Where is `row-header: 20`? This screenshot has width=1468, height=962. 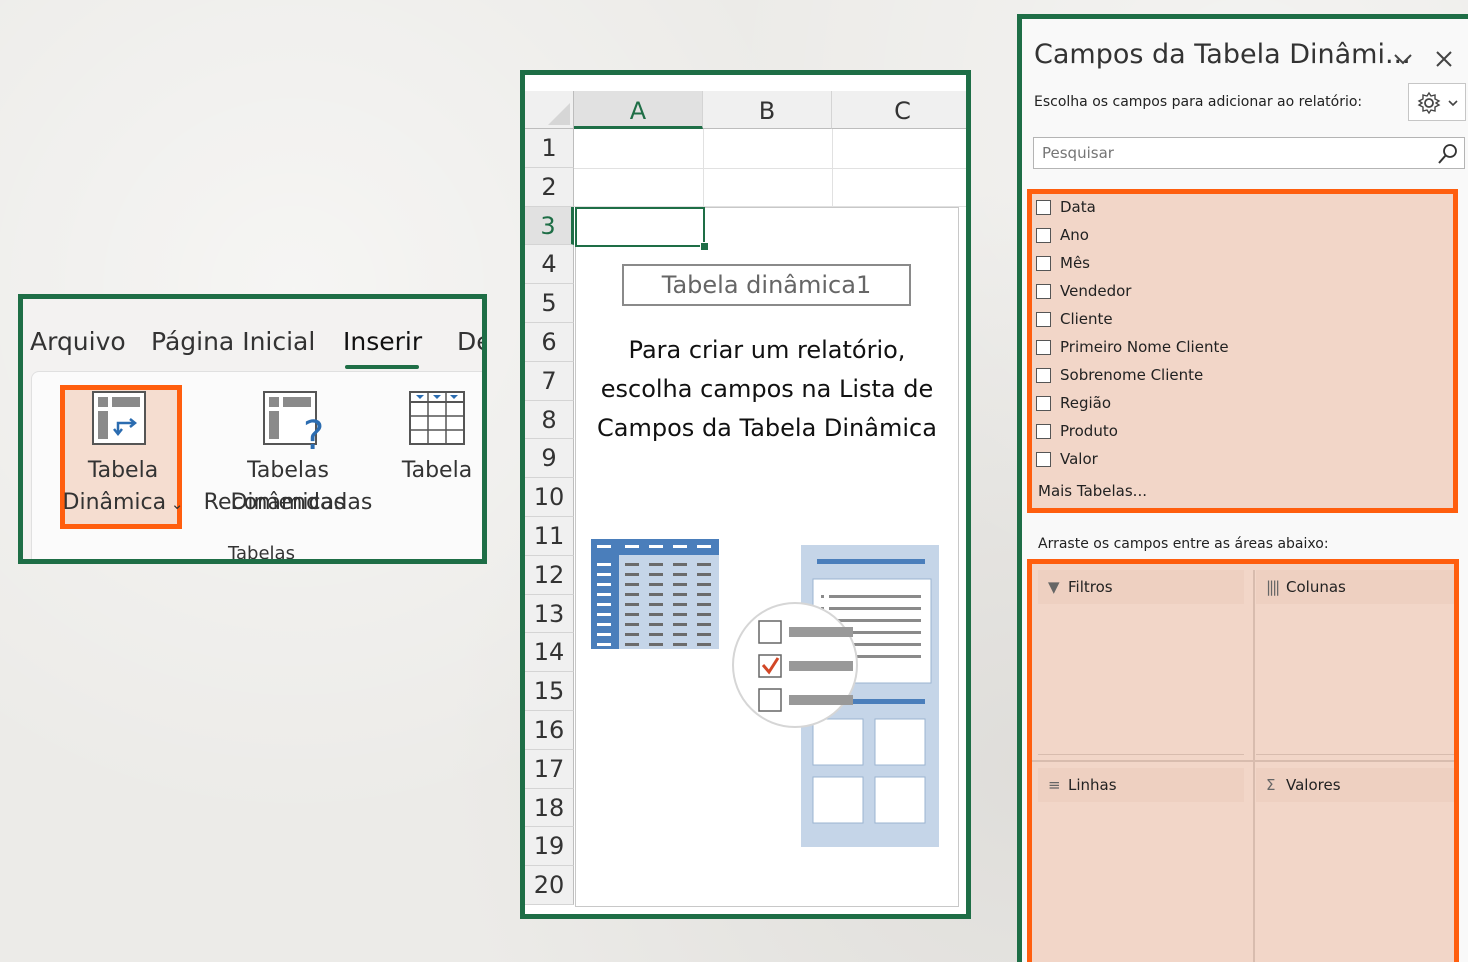 row-header: 20 is located at coordinates (549, 885).